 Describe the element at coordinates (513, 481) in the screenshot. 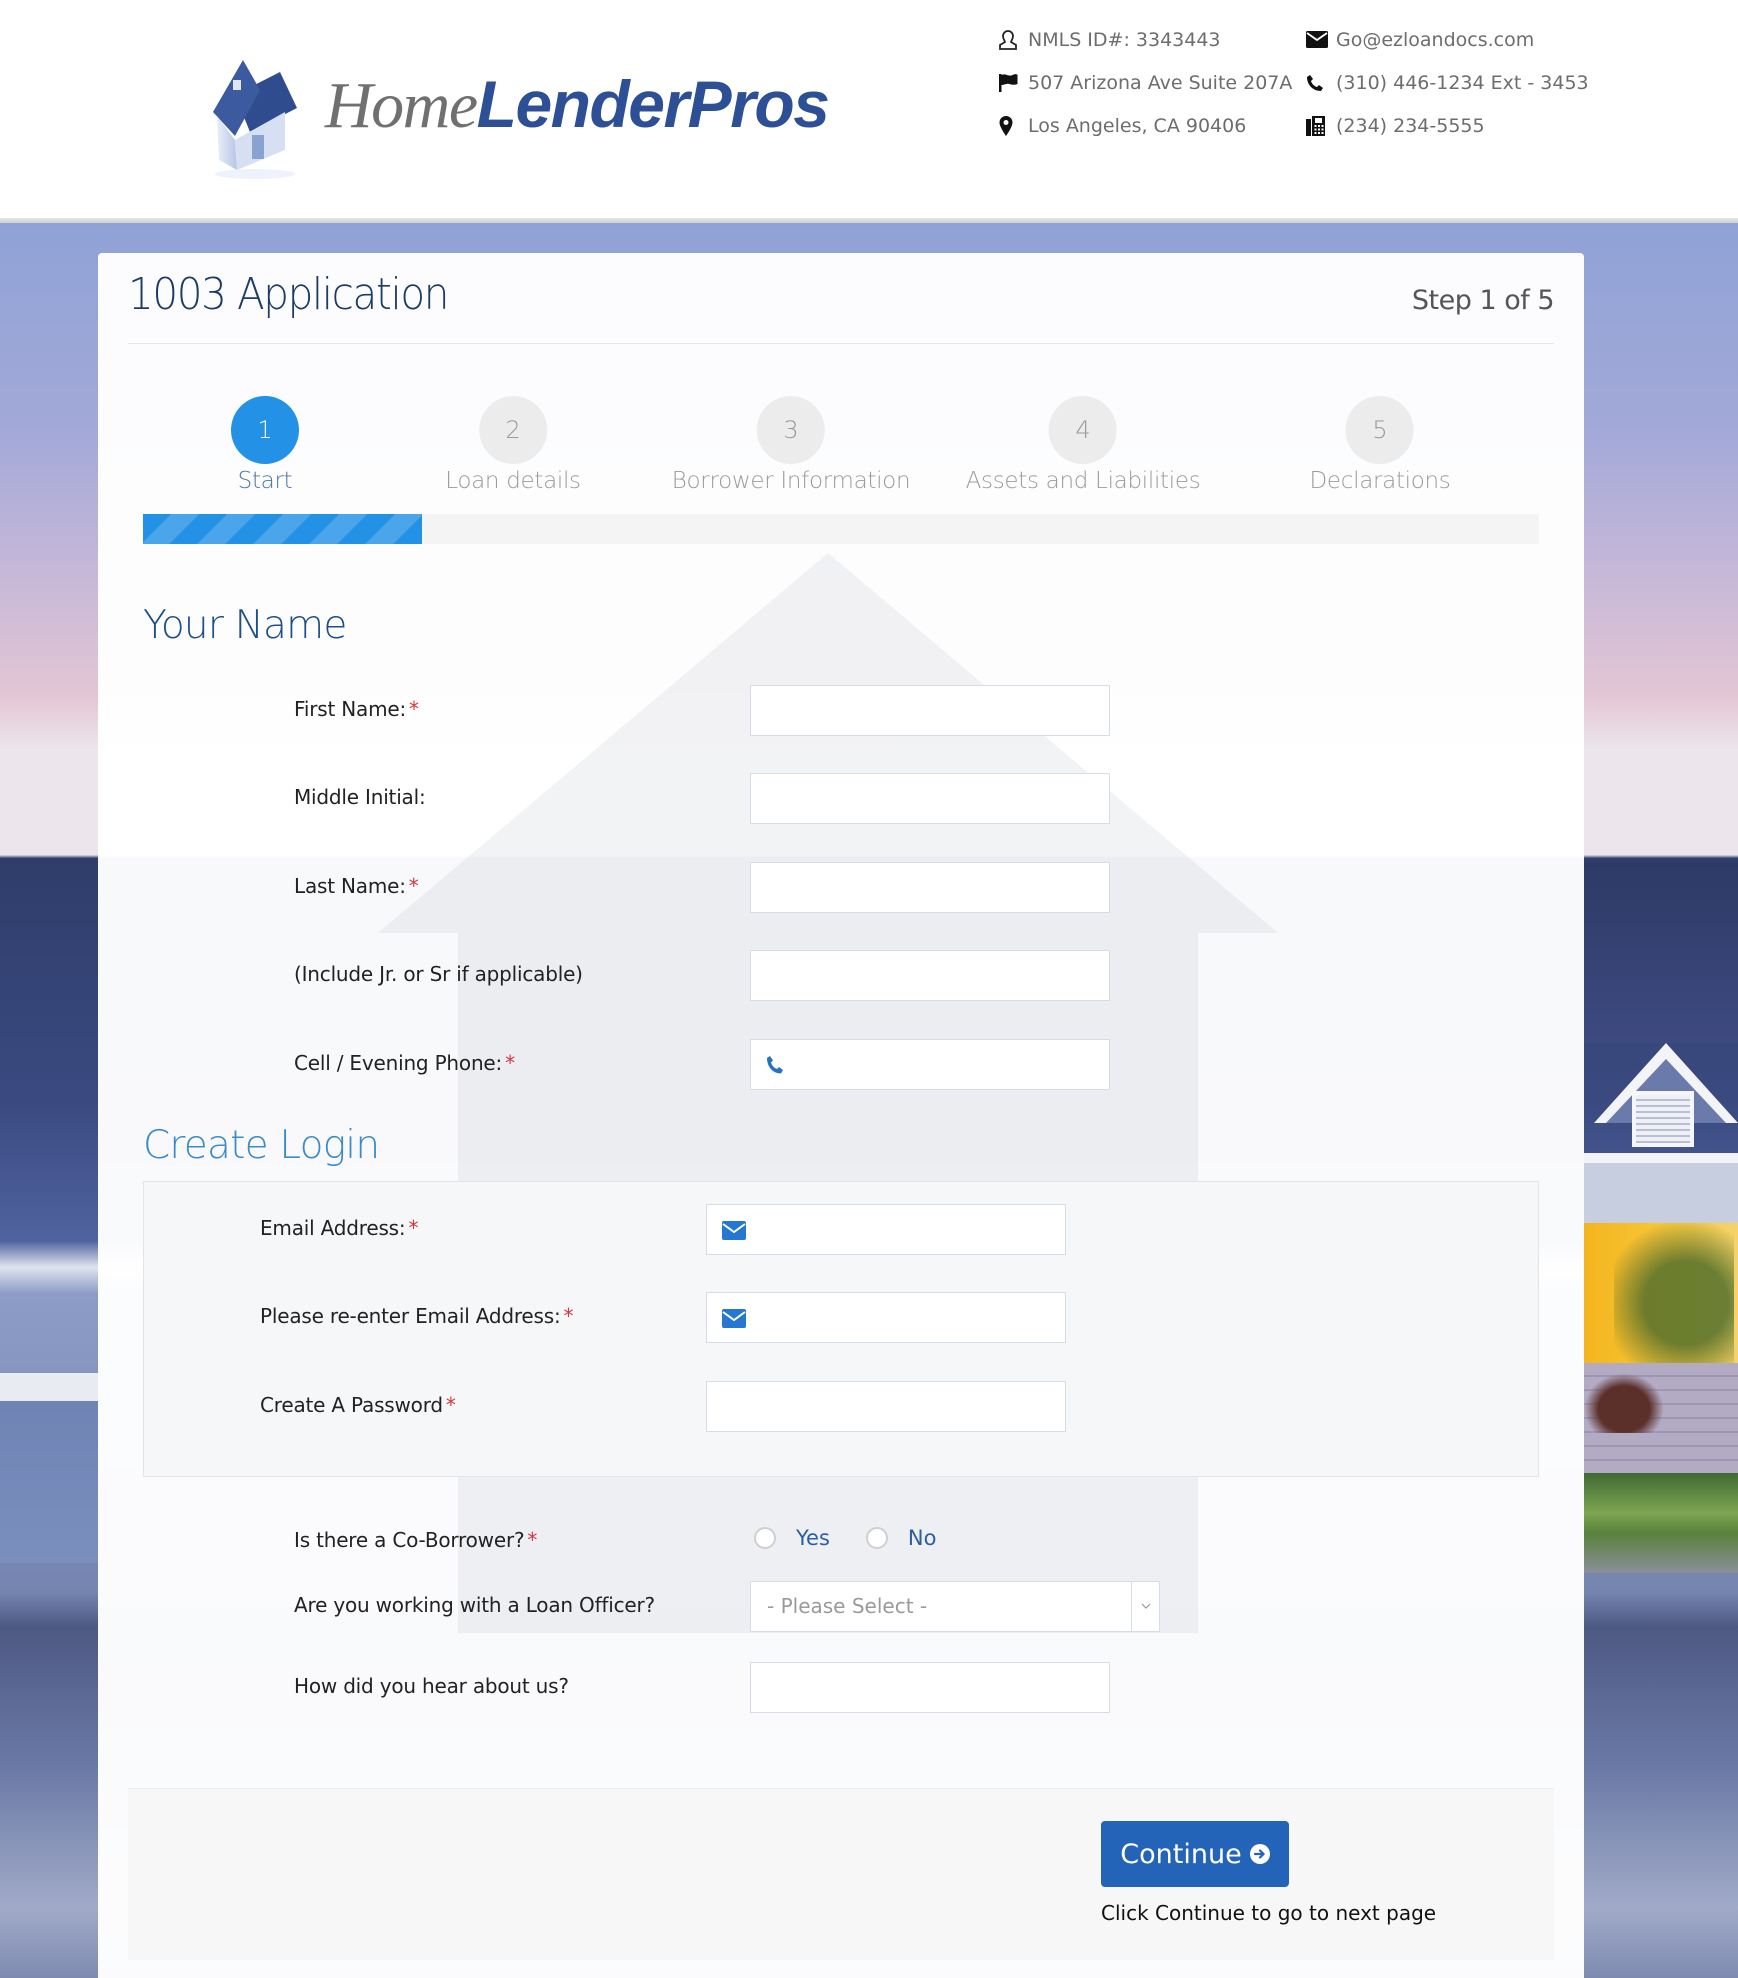

I see `step-label: Loan details` at that location.